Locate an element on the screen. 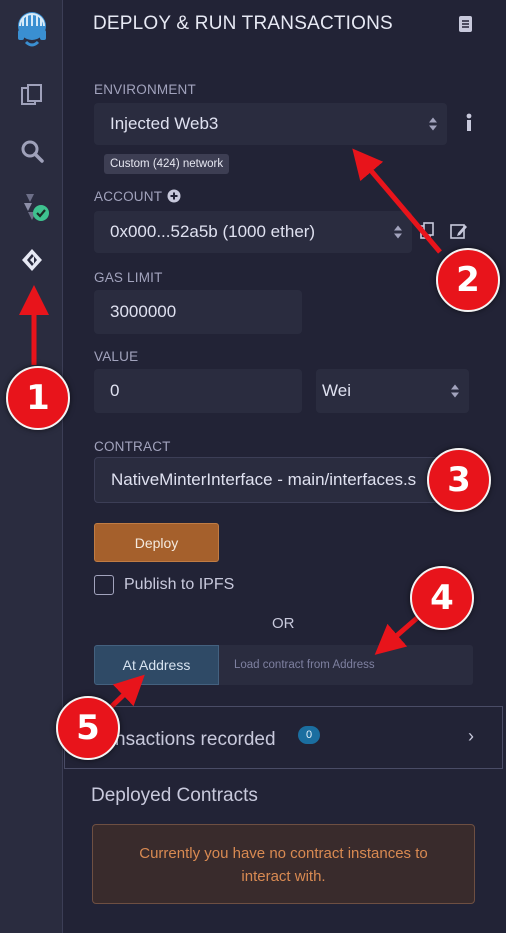 The image size is (506, 933). annotation-step-2: 2 is located at coordinates (468, 280).